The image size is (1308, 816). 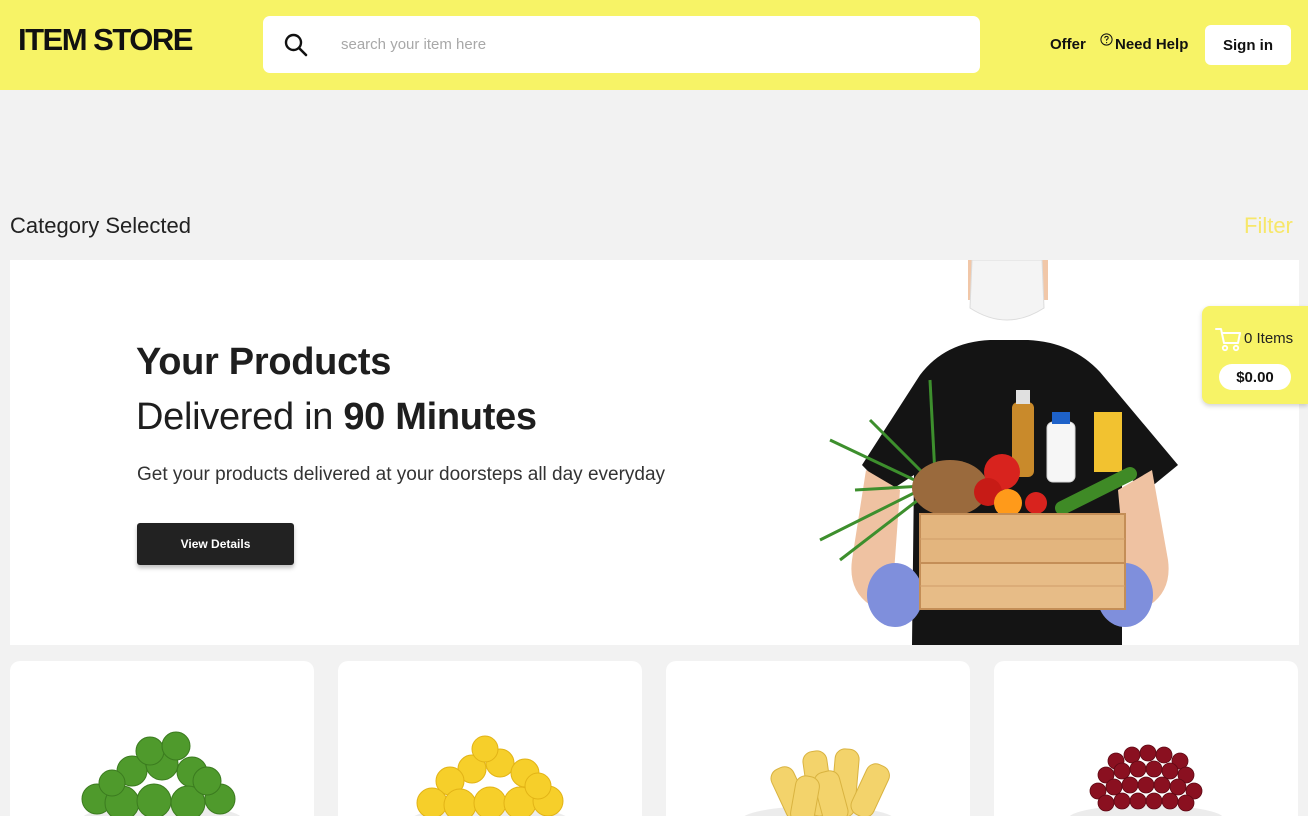 I want to click on top-bar: ITEM STORE Offer Need Help Sign in, so click(x=654, y=45).